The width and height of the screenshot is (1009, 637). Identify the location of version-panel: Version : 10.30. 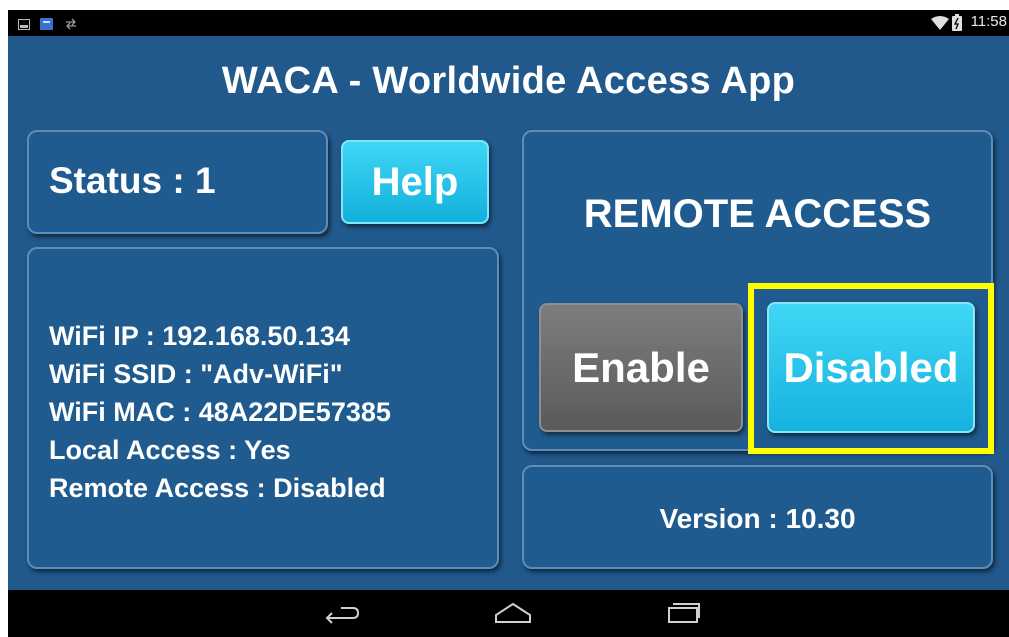
(757, 517).